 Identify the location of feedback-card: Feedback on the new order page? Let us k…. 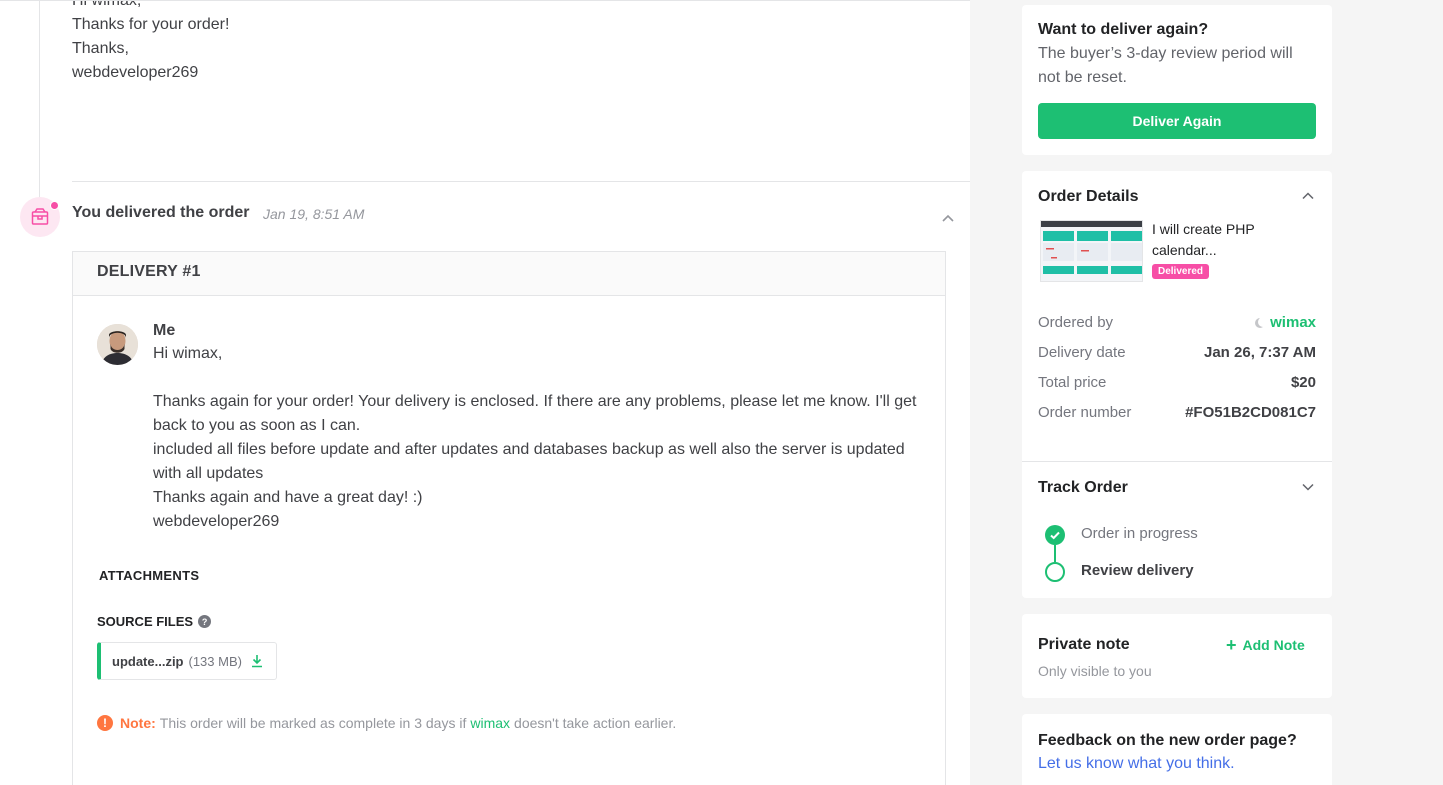
(1177, 749).